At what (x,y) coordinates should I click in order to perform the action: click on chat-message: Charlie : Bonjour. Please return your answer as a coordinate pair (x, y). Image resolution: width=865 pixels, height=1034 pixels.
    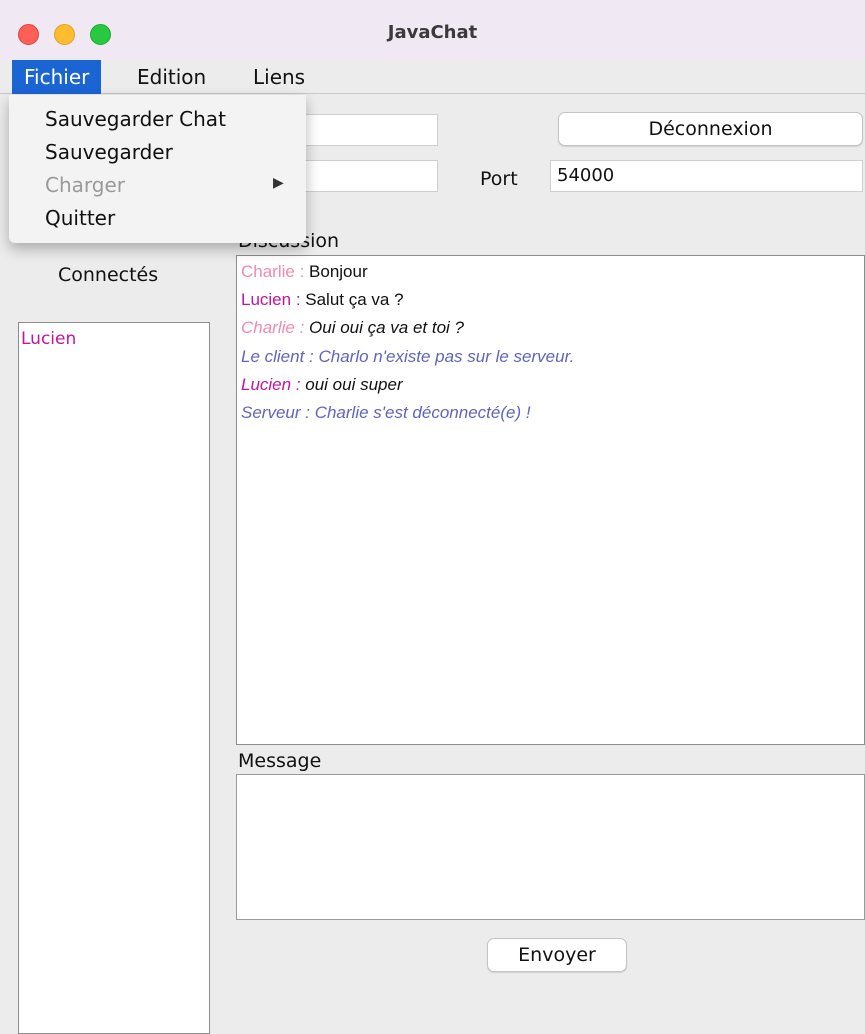
    Looking at the image, I should click on (304, 271).